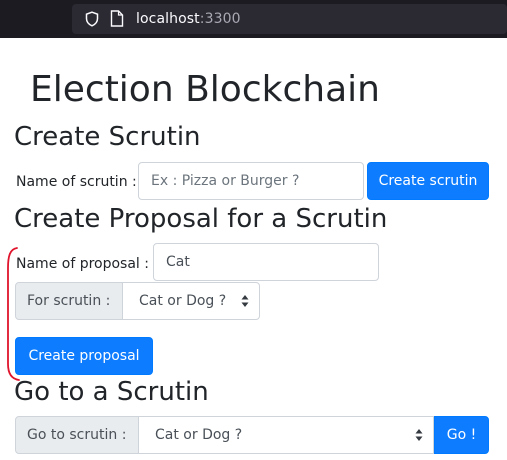 This screenshot has height=460, width=507. Describe the element at coordinates (199, 435) in the screenshot. I see `goto-scrutin-selected: Cat or Dog ?` at that location.